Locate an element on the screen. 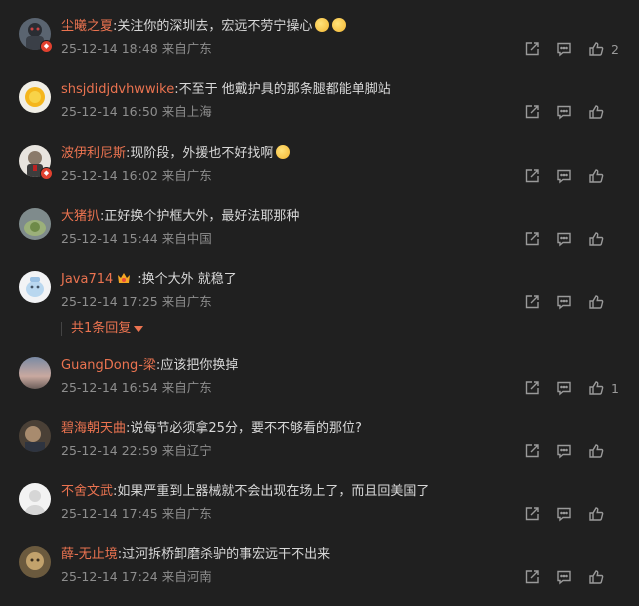 This screenshot has height=606, width=639. username-link: 大猪扒 is located at coordinates (80, 216).